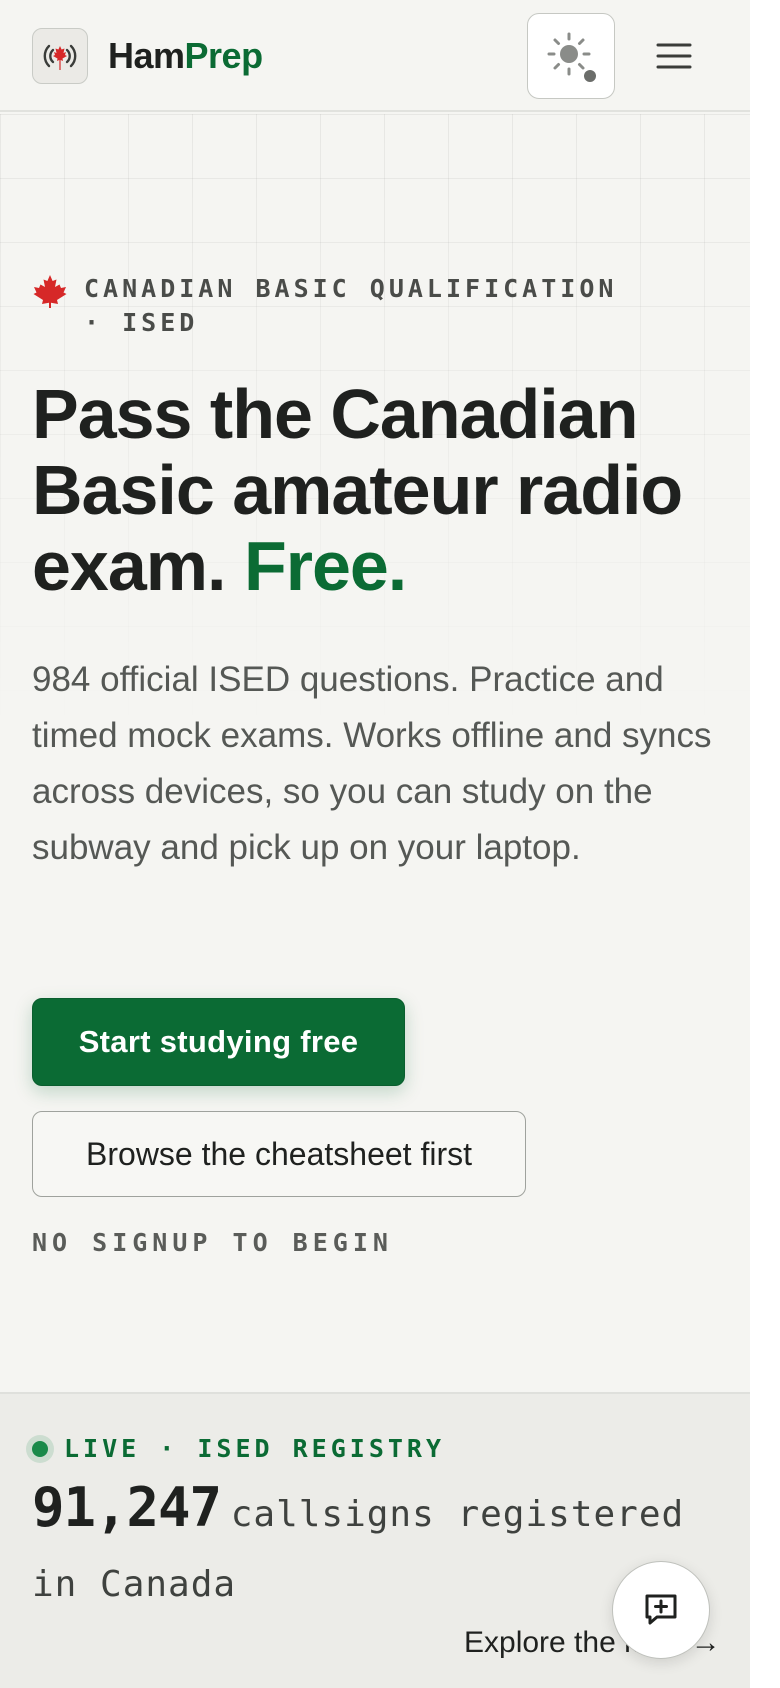 This screenshot has height=1688, width=780. I want to click on live-label: LIVE · ISED REGISTRY, so click(255, 1448).